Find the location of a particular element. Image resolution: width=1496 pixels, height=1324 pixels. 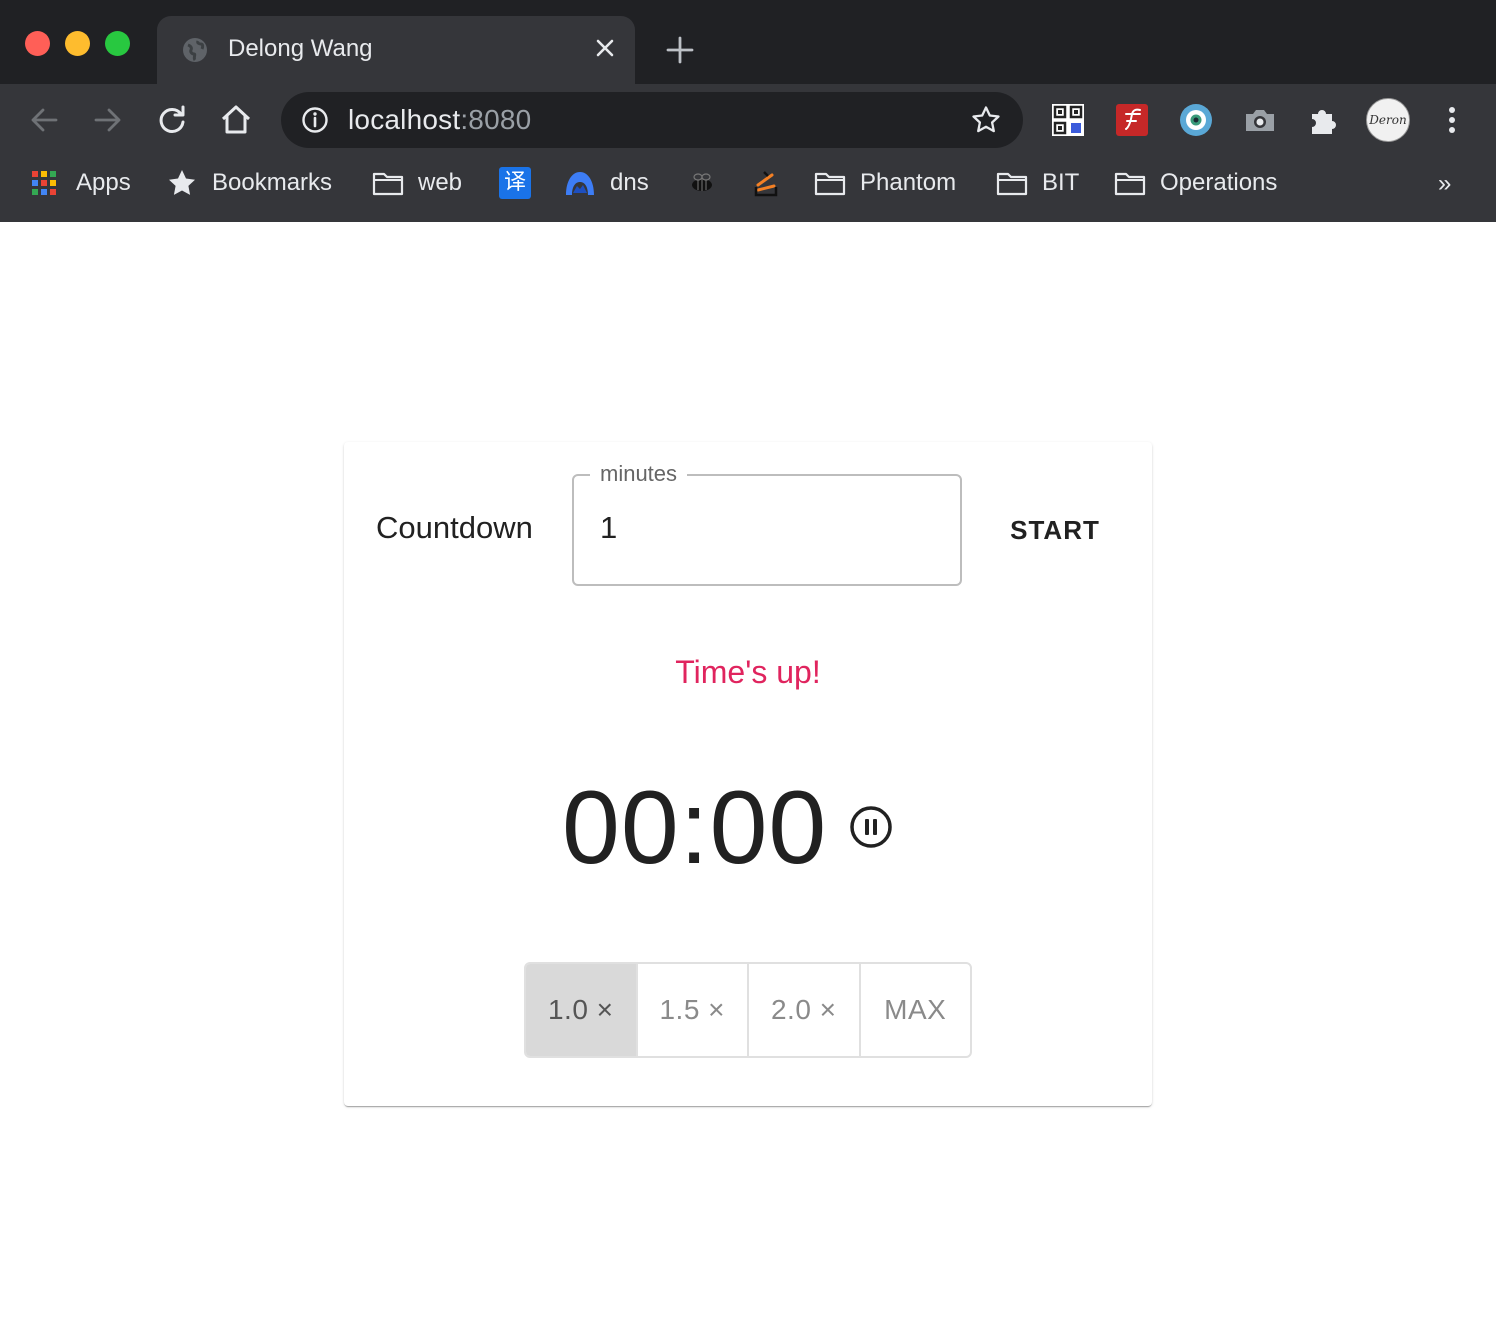

pause-icon is located at coordinates (871, 827).